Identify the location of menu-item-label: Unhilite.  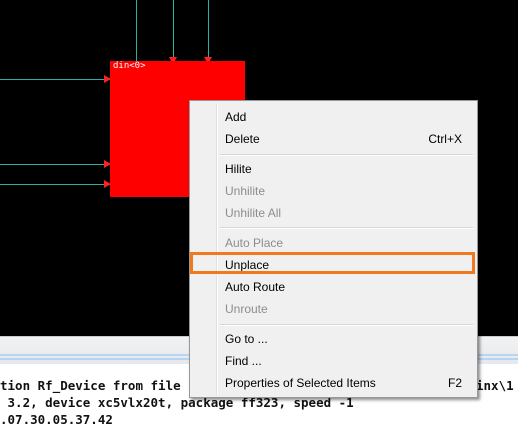
(245, 191).